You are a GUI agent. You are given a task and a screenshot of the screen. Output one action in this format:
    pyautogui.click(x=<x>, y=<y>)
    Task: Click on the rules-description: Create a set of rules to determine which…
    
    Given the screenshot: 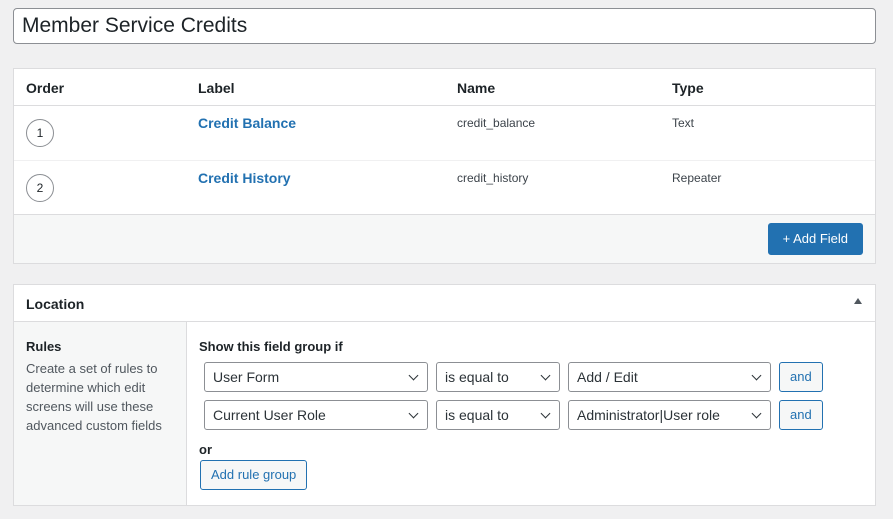 What is the action you would take?
    pyautogui.click(x=94, y=397)
    